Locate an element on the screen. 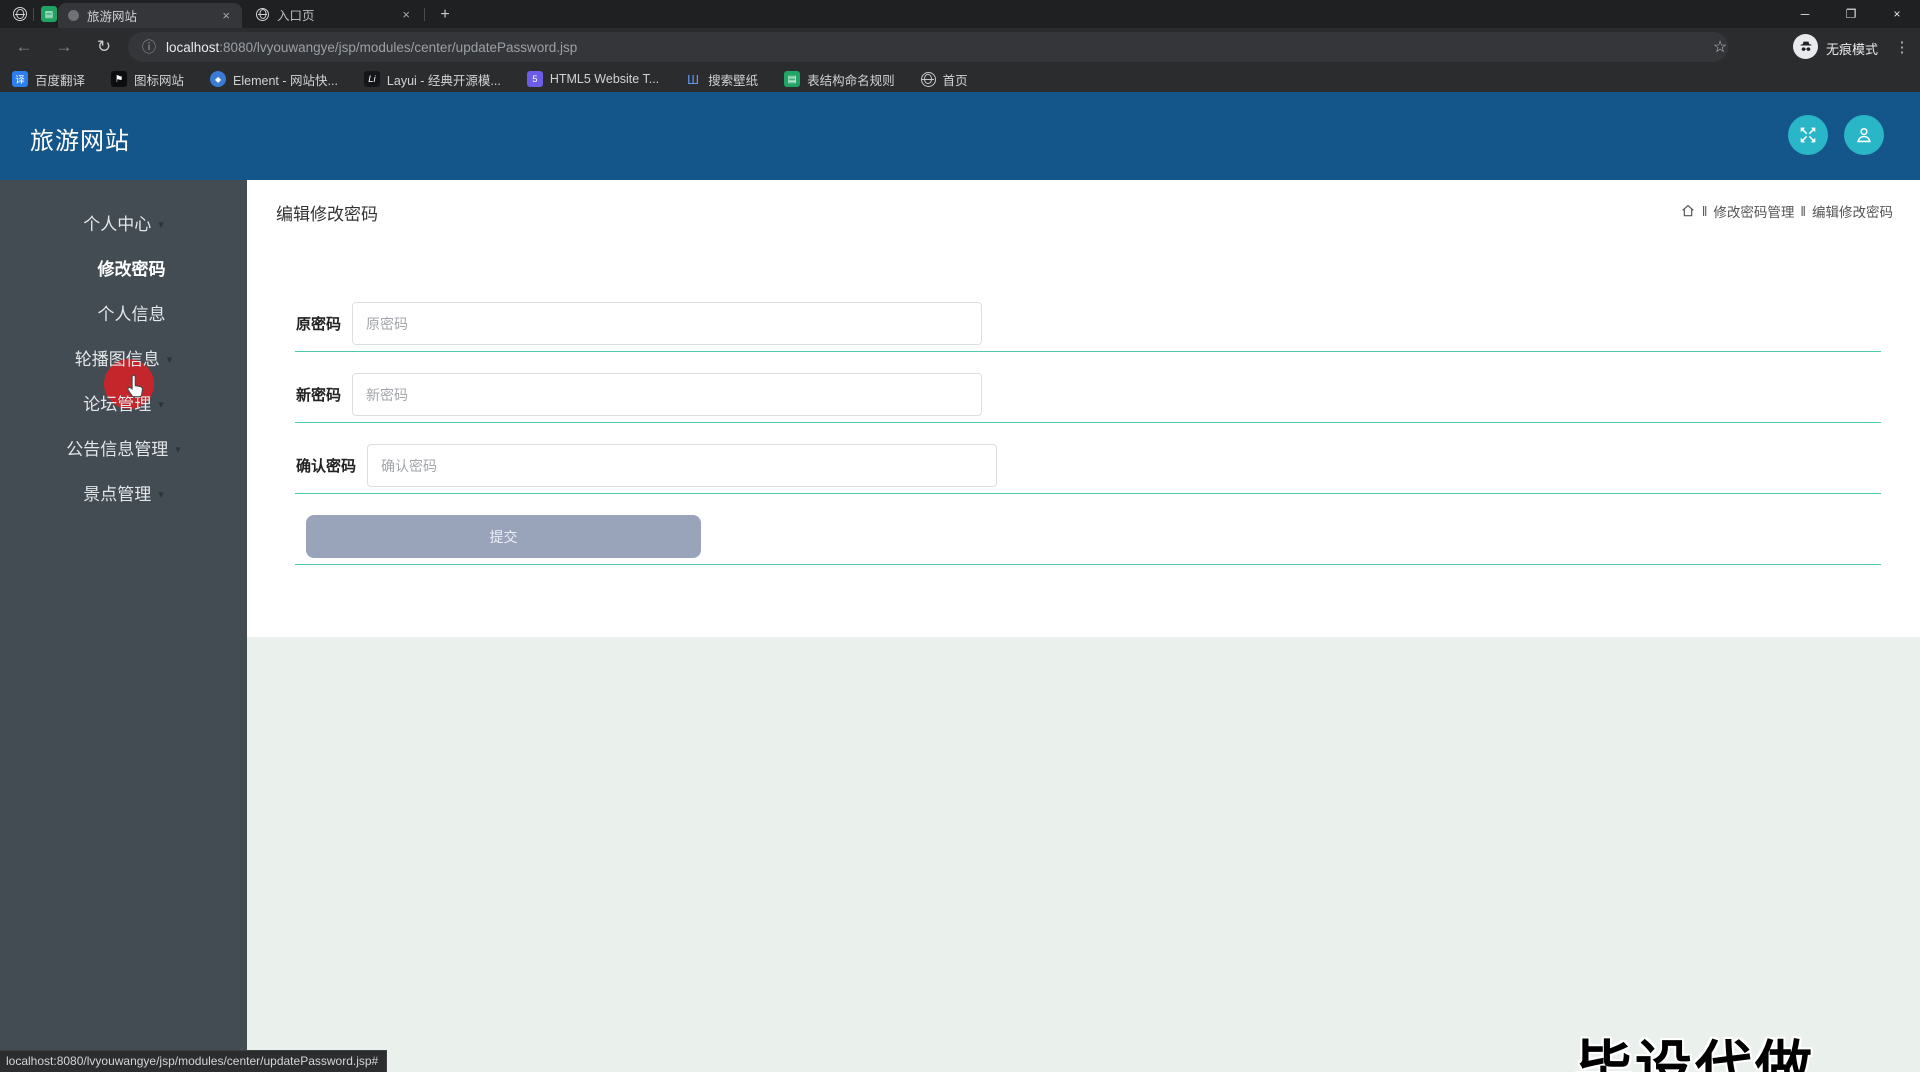 The height and width of the screenshot is (1072, 1920). table-icon: ▤ is located at coordinates (792, 79).